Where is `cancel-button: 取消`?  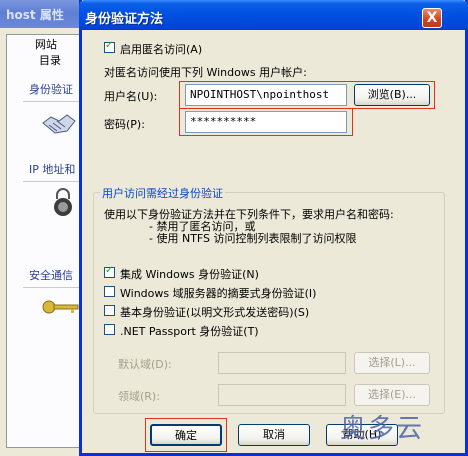 cancel-button: 取消 is located at coordinates (274, 435).